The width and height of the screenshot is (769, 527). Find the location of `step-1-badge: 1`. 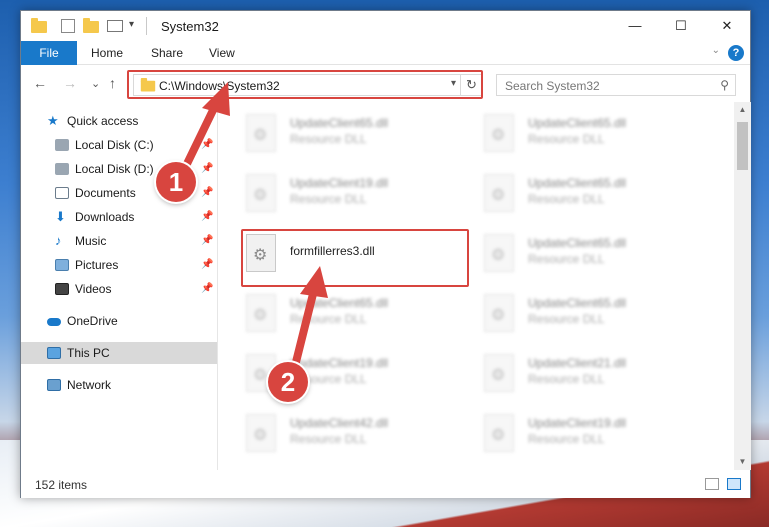

step-1-badge: 1 is located at coordinates (176, 182).